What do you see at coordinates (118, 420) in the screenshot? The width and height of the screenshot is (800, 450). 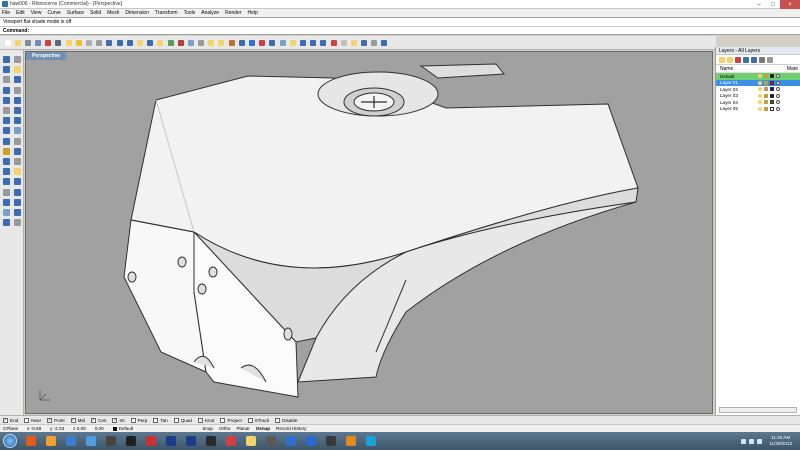 I see `osnap-int: ✓ Int` at bounding box center [118, 420].